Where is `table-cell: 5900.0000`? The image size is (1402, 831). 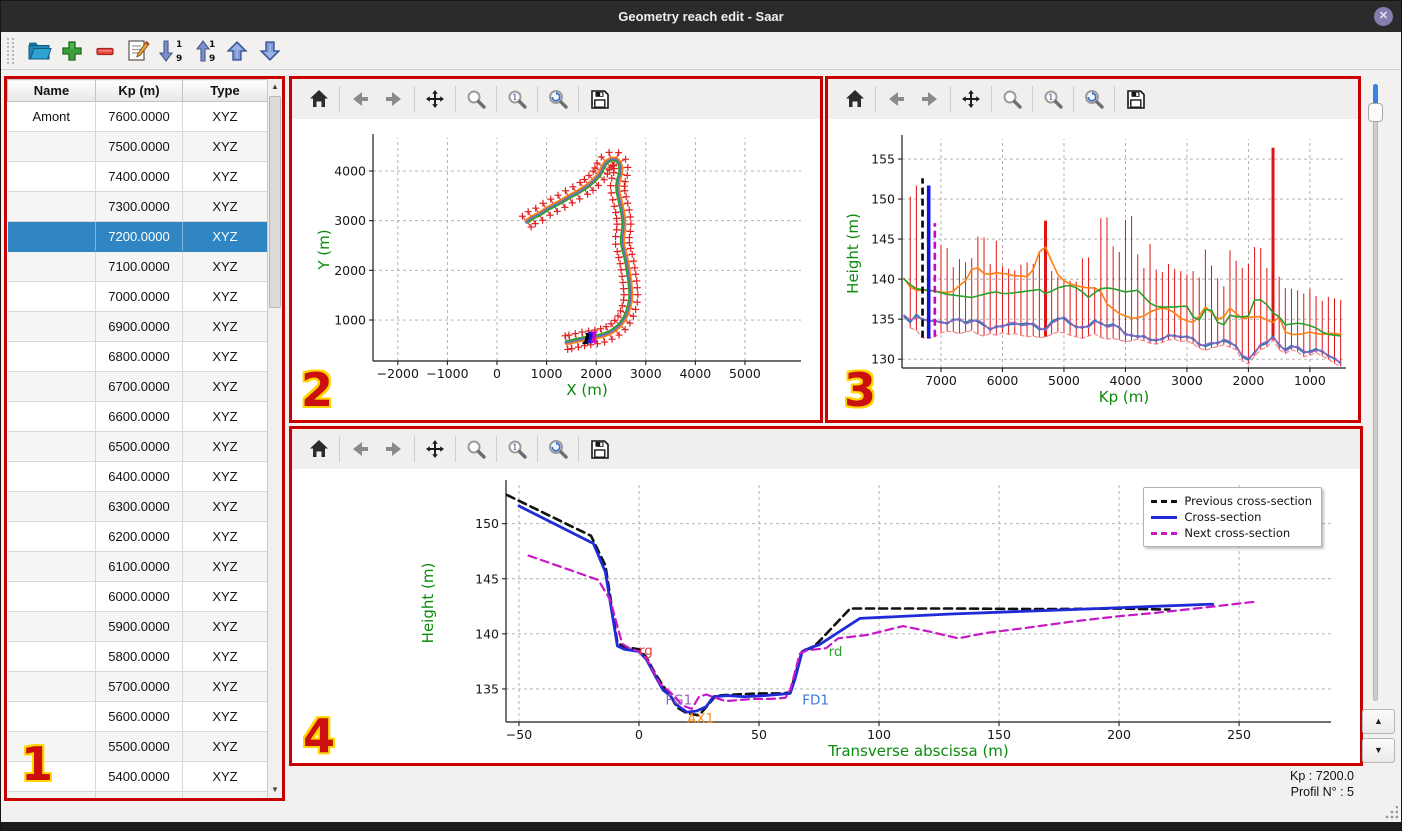
table-cell: 5900.0000 is located at coordinates (139, 626).